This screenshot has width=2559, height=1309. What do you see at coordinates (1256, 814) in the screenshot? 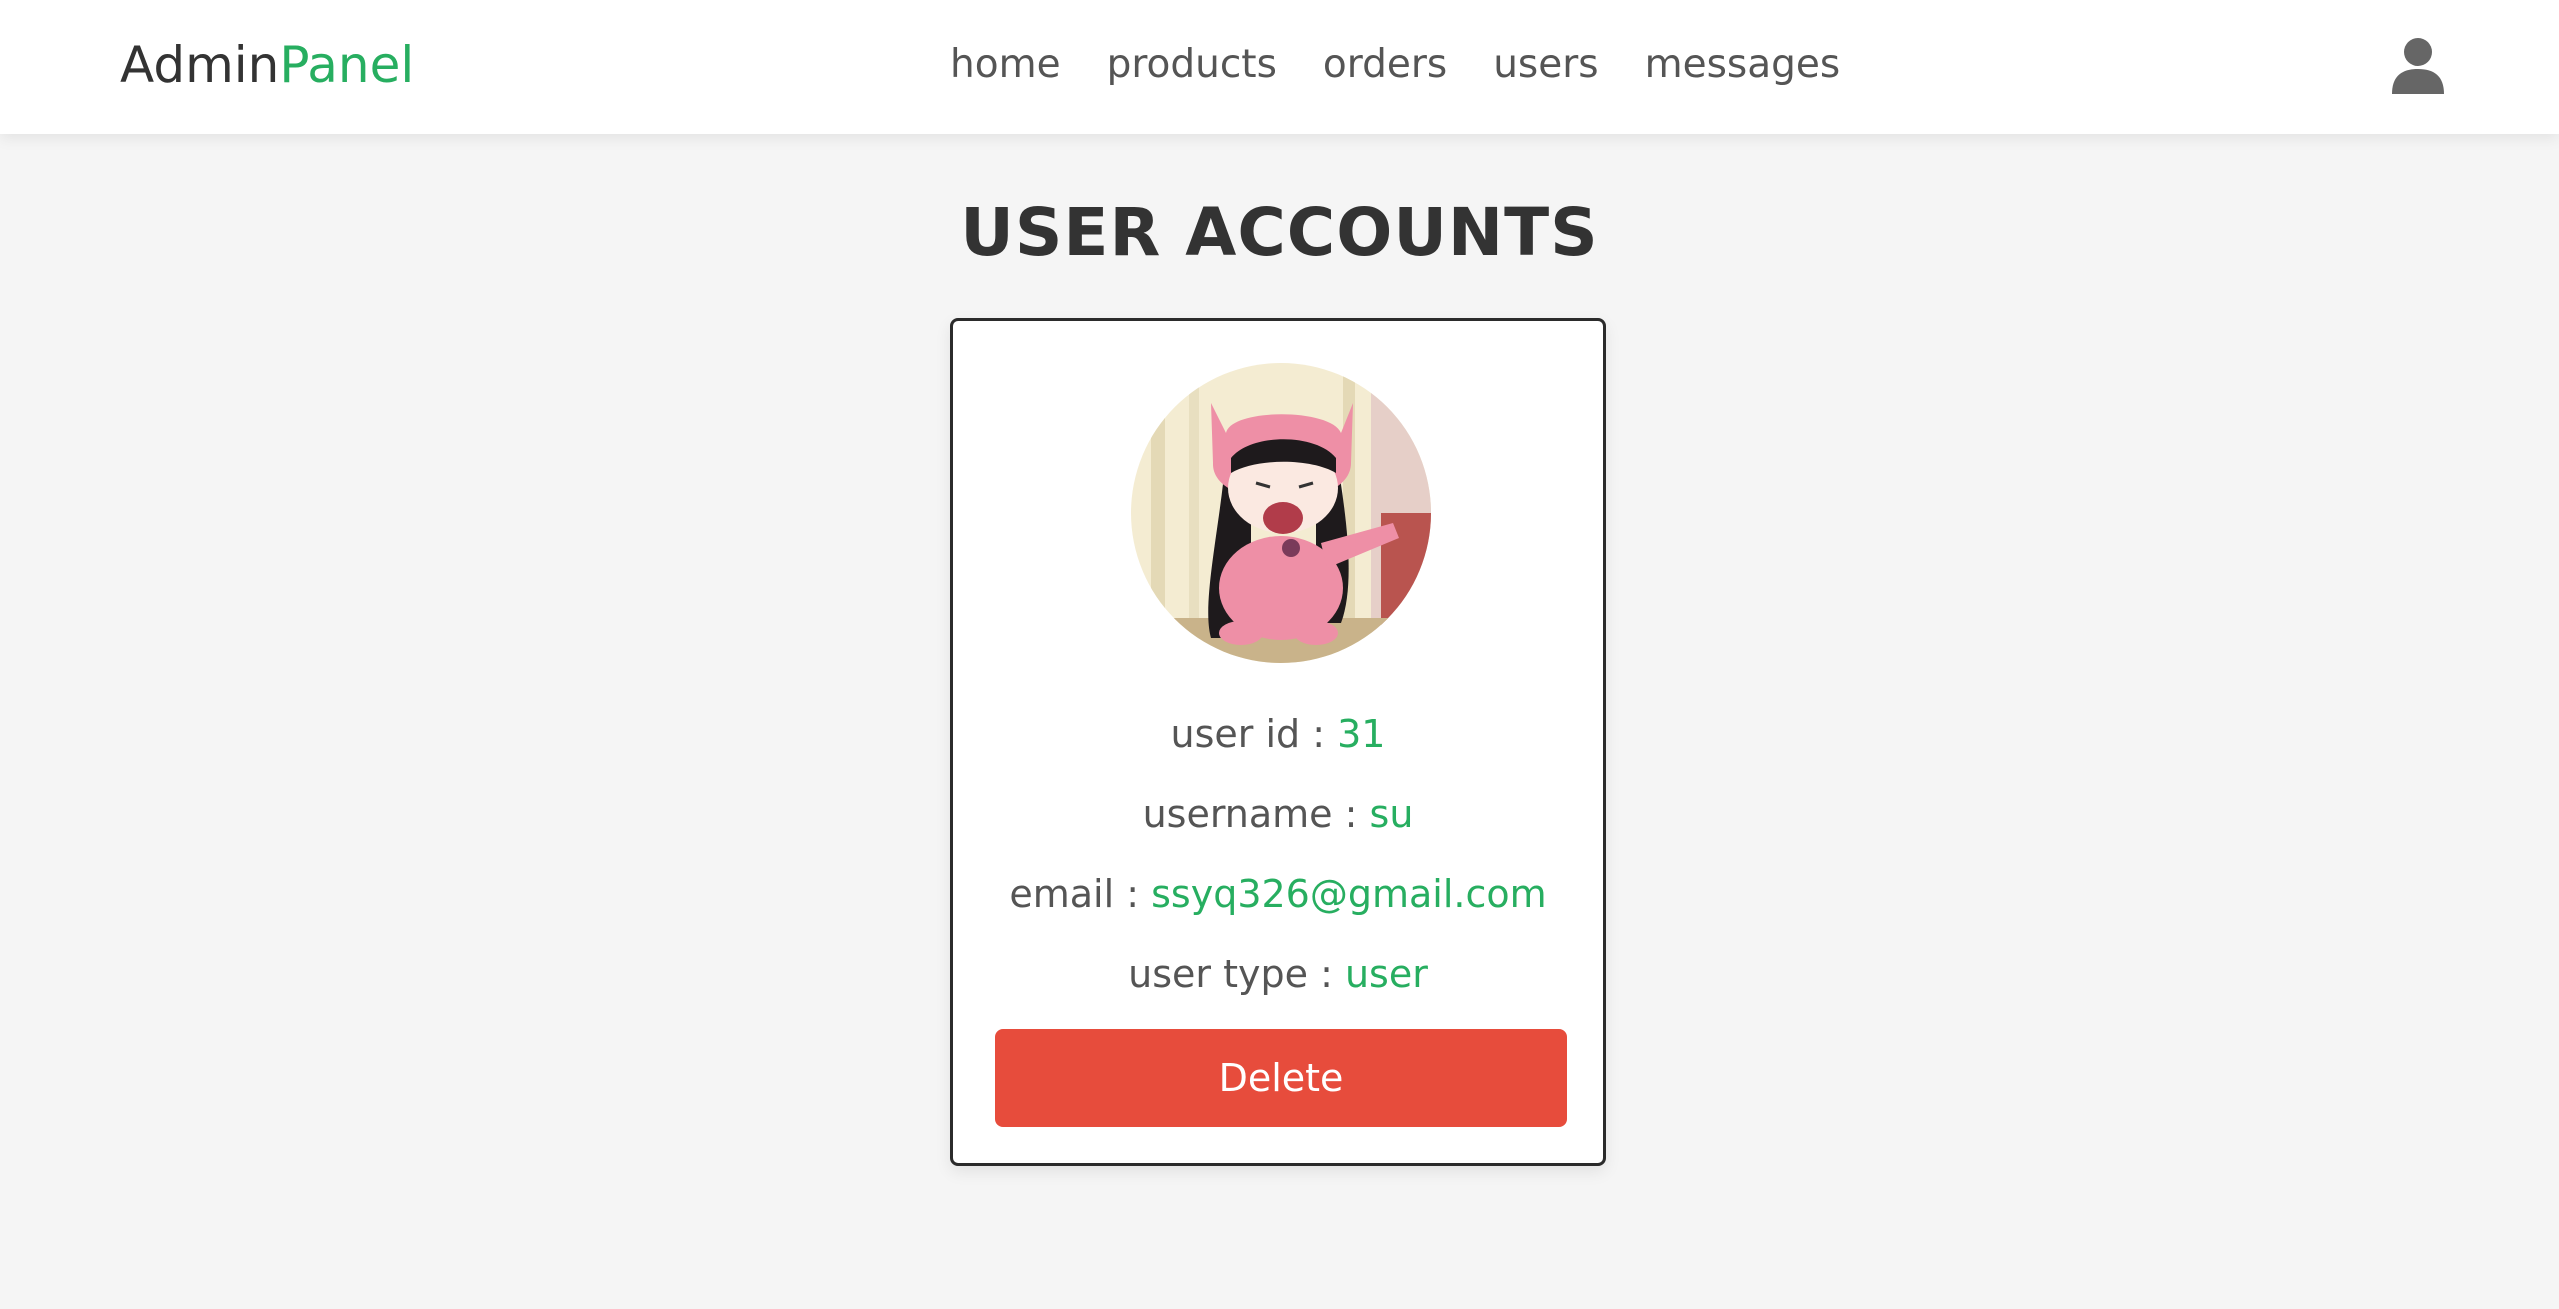
I see `username-label: username :` at bounding box center [1256, 814].